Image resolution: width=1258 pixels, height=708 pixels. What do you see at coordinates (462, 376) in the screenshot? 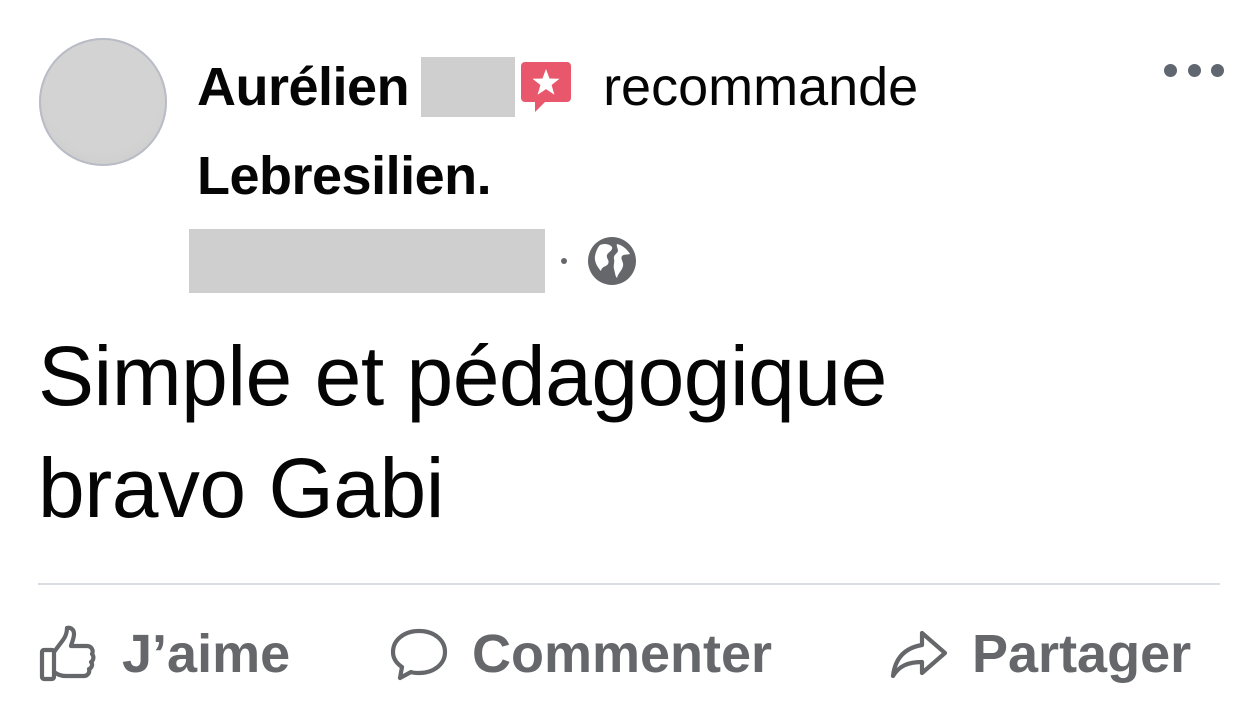
I see `post-body-line: Simple et pédagogique` at bounding box center [462, 376].